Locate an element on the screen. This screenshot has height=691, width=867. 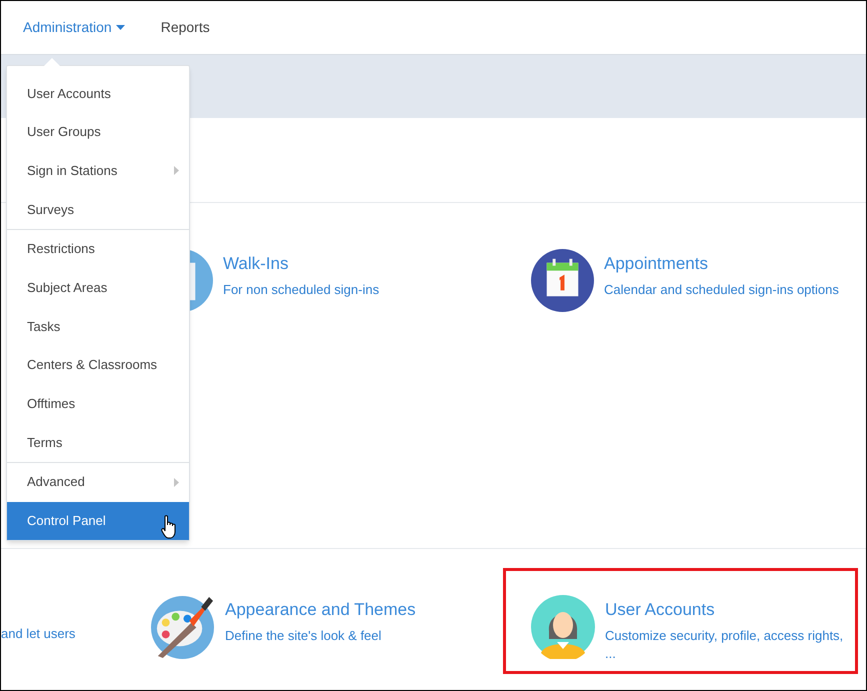
palette-icon is located at coordinates (182, 627).